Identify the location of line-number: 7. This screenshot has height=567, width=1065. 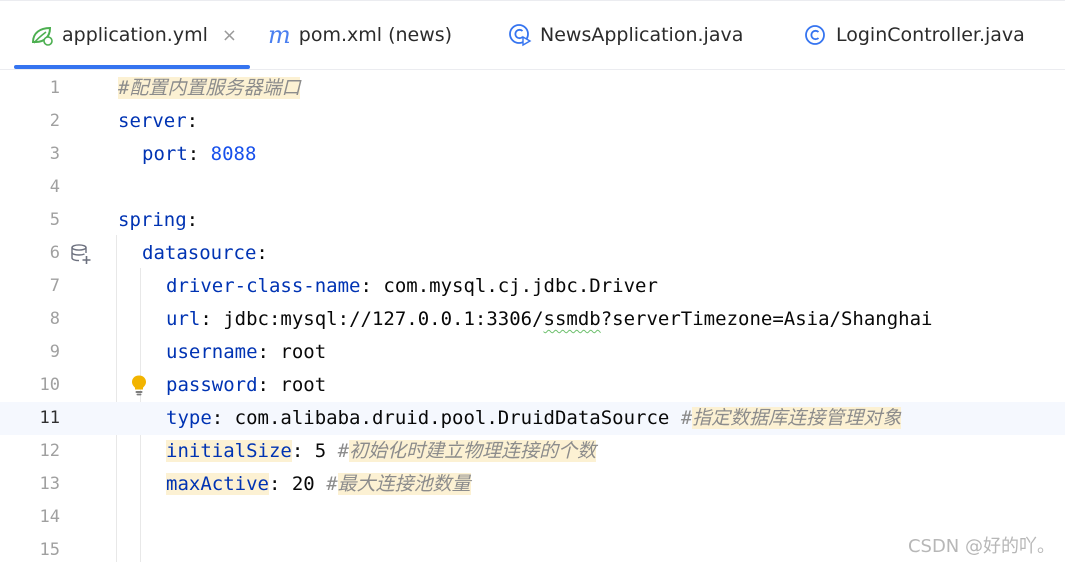
(54, 286).